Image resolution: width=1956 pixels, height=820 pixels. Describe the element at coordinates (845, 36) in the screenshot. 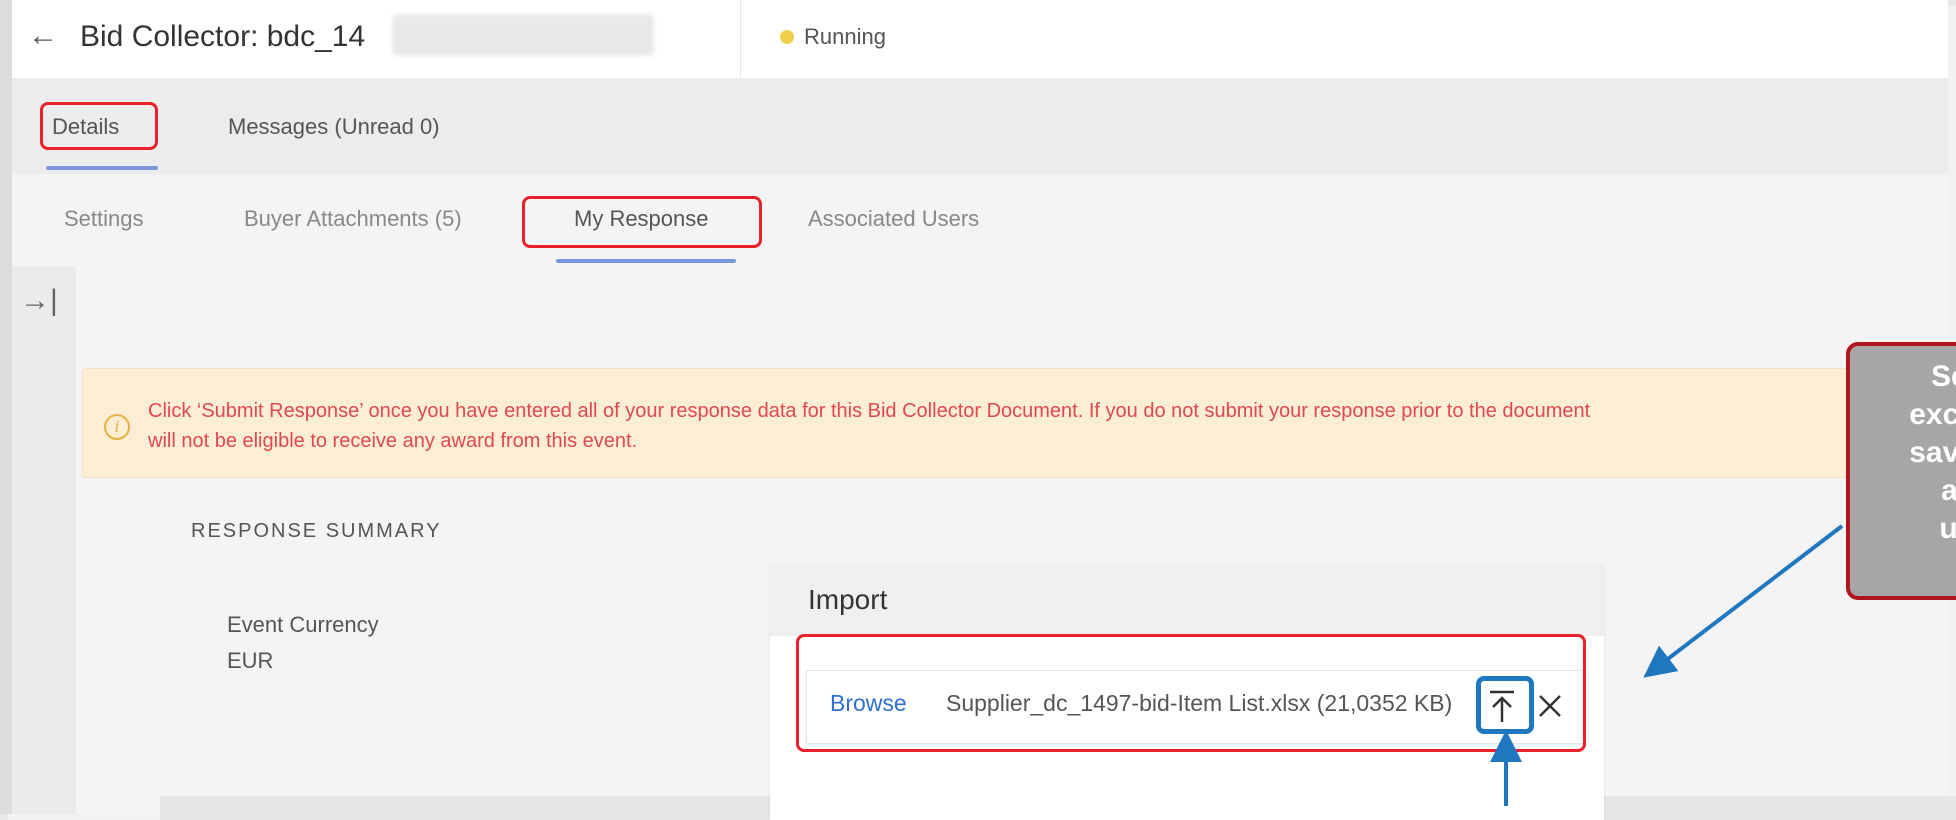

I see `status-badge: Running` at that location.